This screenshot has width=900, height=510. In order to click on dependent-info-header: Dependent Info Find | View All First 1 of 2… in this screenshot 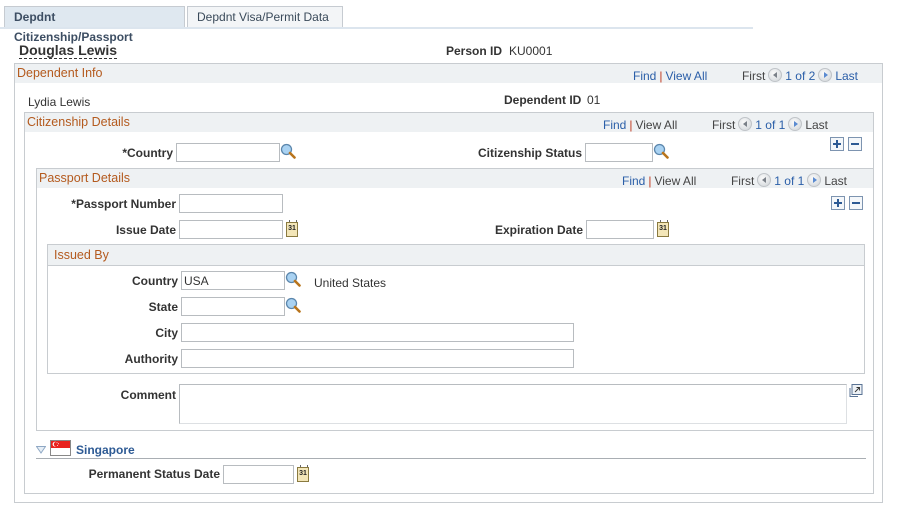, I will do `click(448, 73)`.